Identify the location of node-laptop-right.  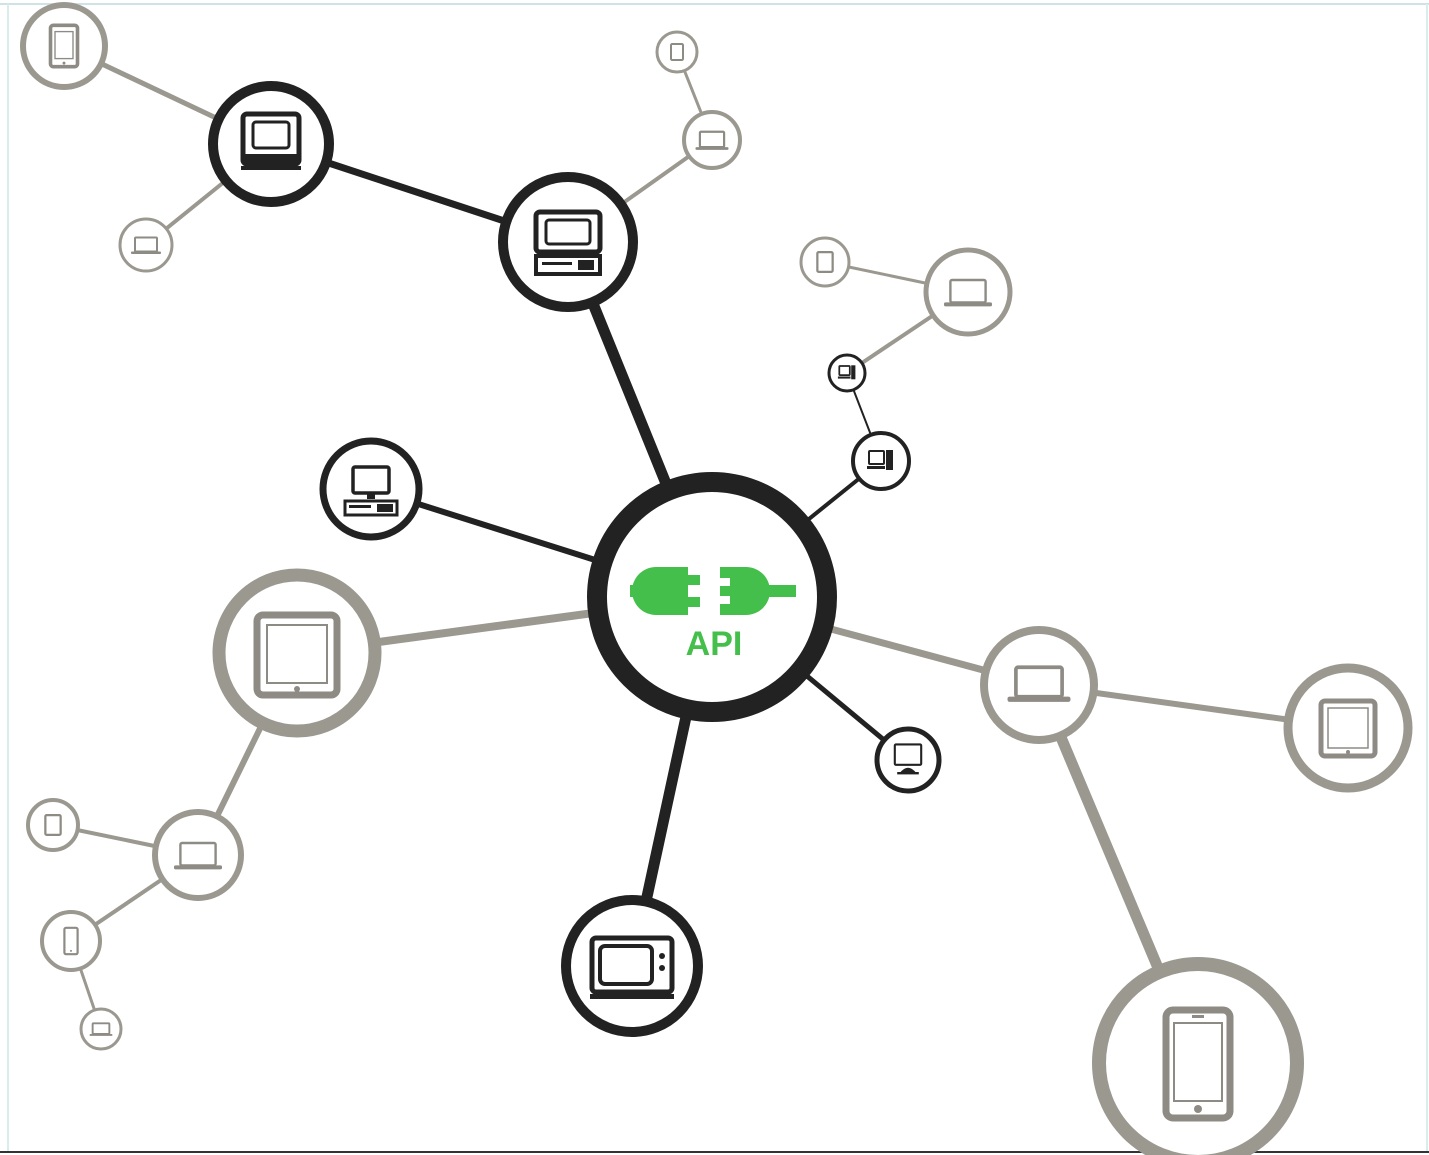
(1039, 685).